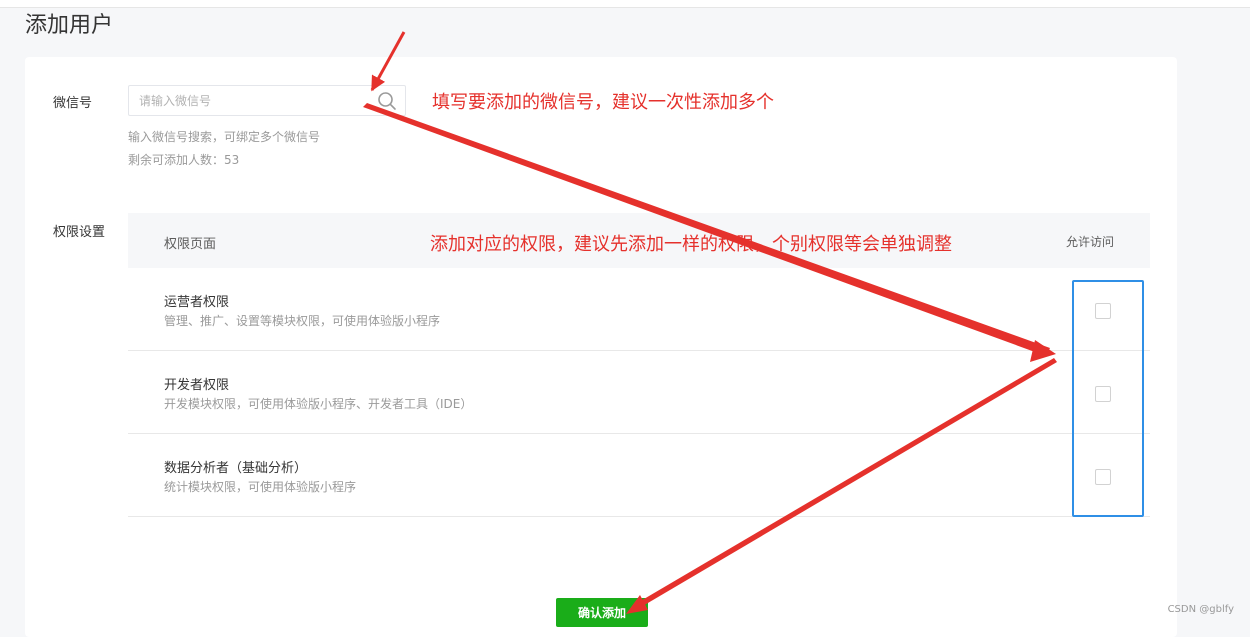 The height and width of the screenshot is (637, 1250). Describe the element at coordinates (388, 61) in the screenshot. I see `arrow-to-search` at that location.